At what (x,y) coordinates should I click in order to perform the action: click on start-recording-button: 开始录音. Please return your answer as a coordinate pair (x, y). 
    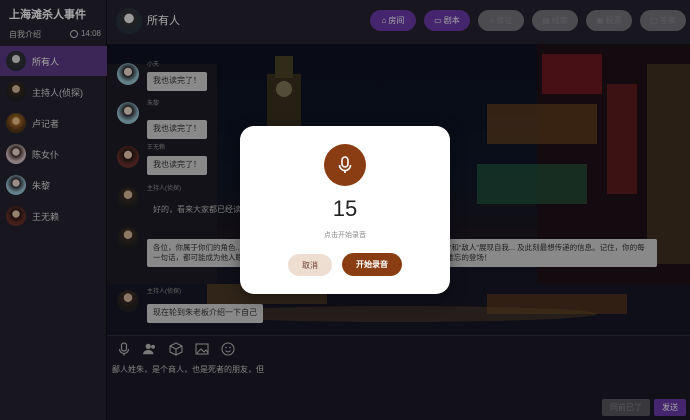
    Looking at the image, I should click on (372, 264).